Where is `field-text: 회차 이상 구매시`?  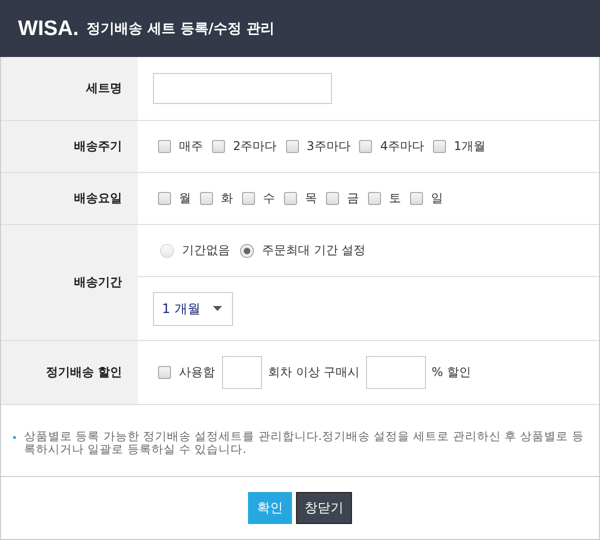
field-text: 회차 이상 구매시 is located at coordinates (314, 372).